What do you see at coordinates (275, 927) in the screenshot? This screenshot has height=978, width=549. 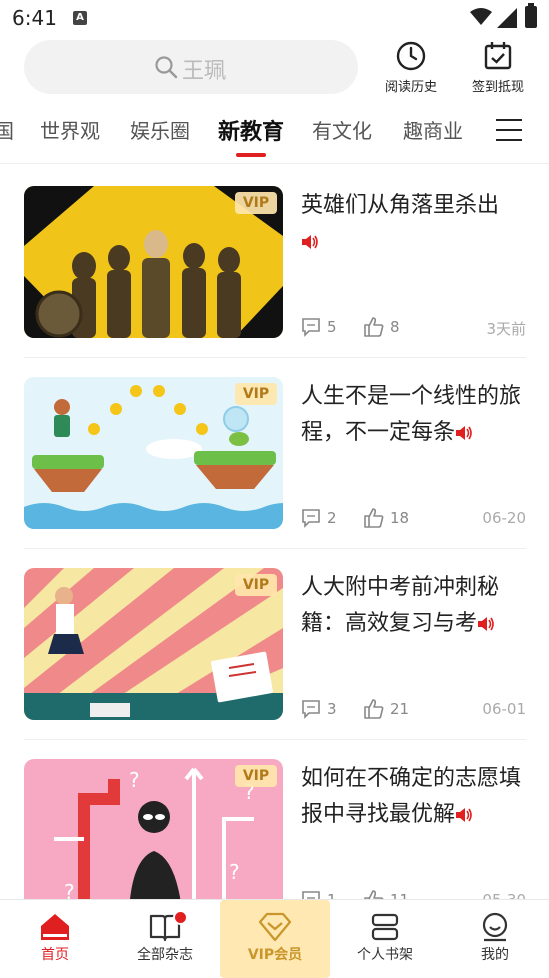 I see `diamond-icon` at bounding box center [275, 927].